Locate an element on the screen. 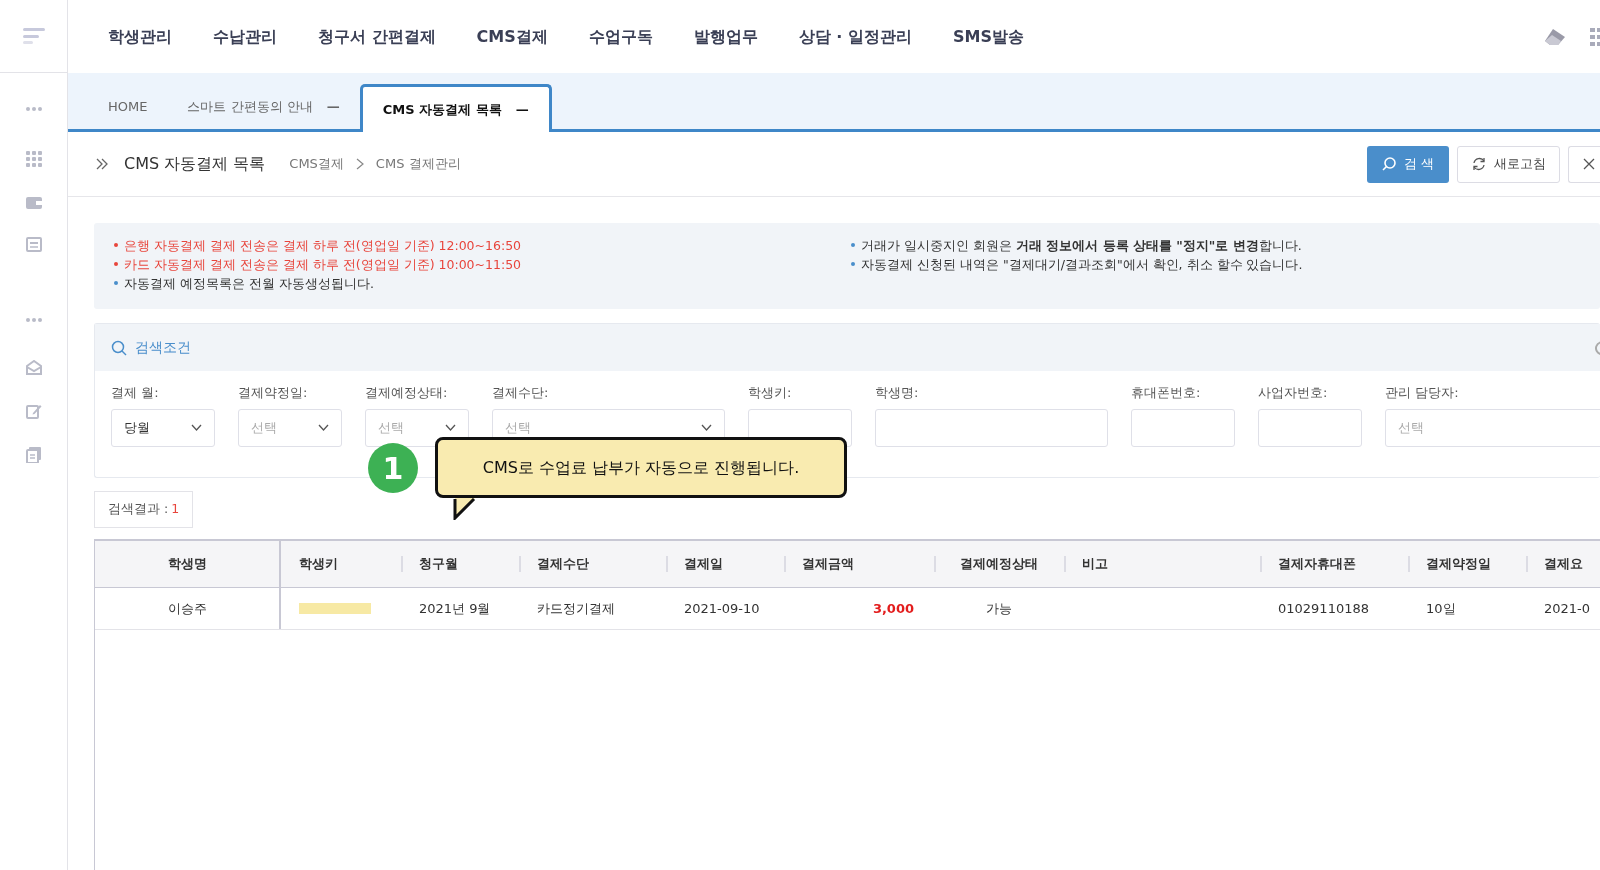  field-label: 결제수단: is located at coordinates (521, 393).